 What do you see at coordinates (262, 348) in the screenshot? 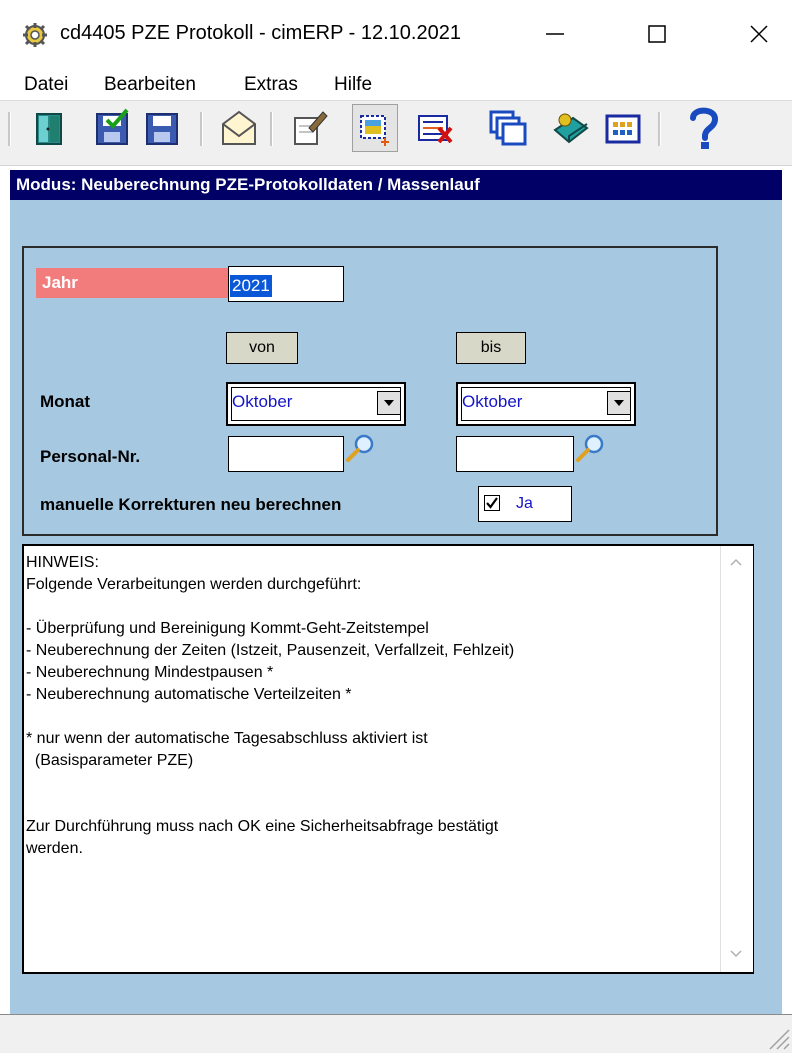
I see `von-header: von` at bounding box center [262, 348].